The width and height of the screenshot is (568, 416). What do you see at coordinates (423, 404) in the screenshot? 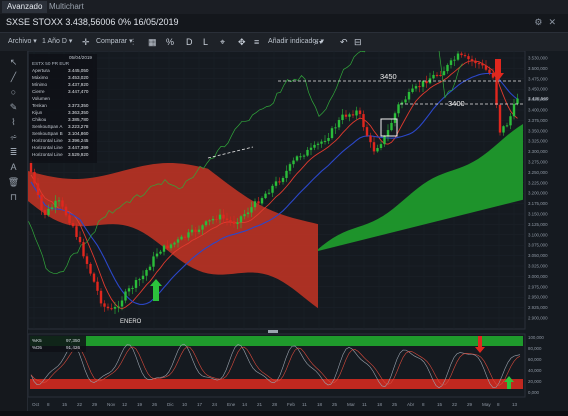
I see `time-tick: 8` at bounding box center [423, 404].